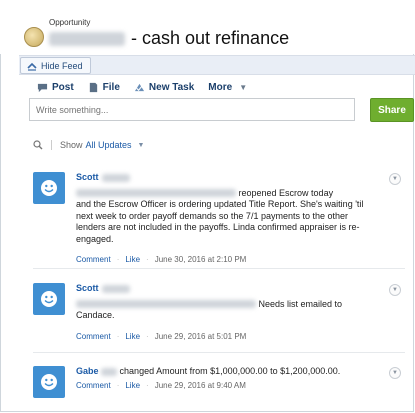 Image resolution: width=415 pixels, height=413 pixels. Describe the element at coordinates (286, 192) in the screenshot. I see `post-text-tail: reopened Escrow today` at that location.